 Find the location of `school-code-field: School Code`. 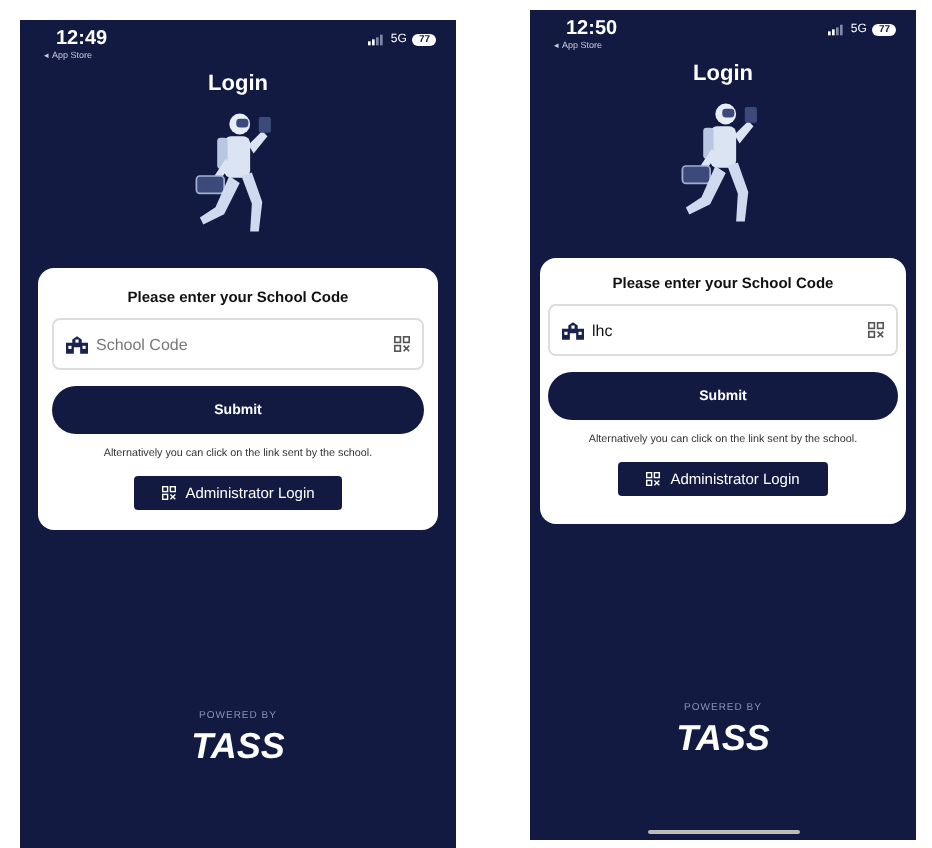

school-code-field: School Code is located at coordinates (238, 344).